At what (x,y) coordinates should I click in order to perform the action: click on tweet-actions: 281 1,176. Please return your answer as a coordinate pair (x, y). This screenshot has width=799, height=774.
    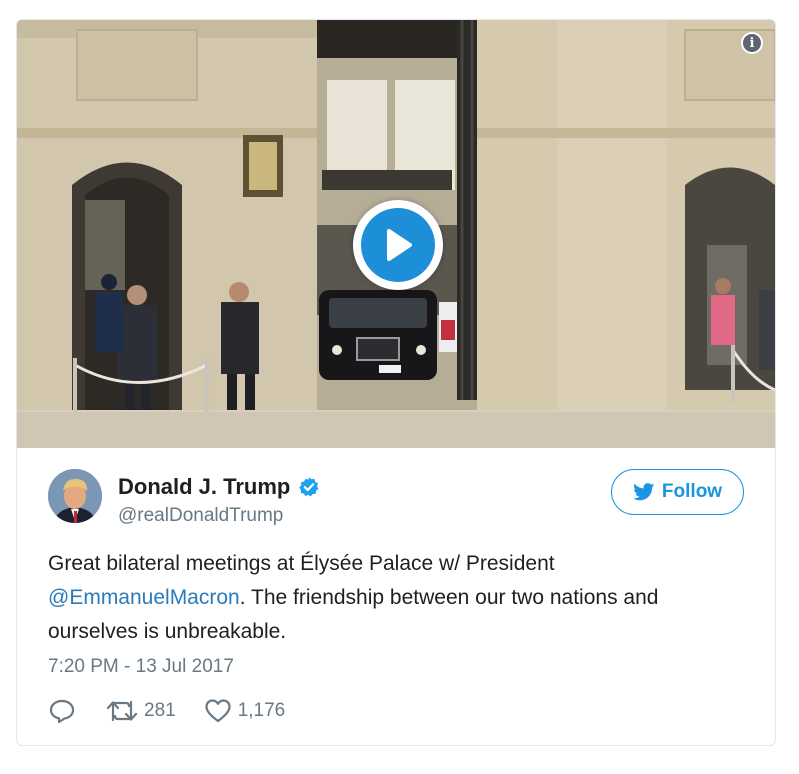
    Looking at the image, I should click on (166, 711).